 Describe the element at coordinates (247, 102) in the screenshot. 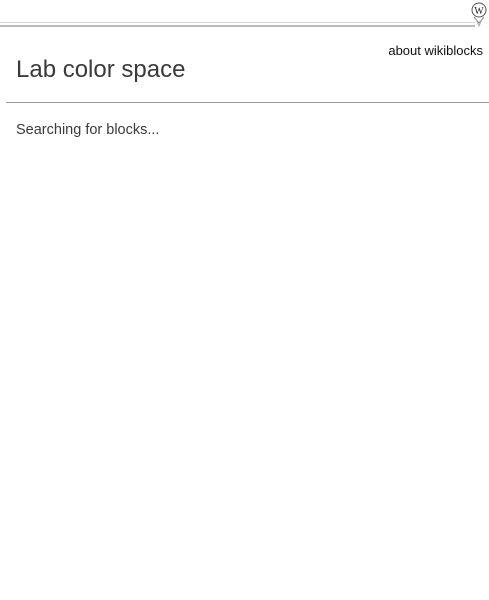

I see `title-divider` at that location.